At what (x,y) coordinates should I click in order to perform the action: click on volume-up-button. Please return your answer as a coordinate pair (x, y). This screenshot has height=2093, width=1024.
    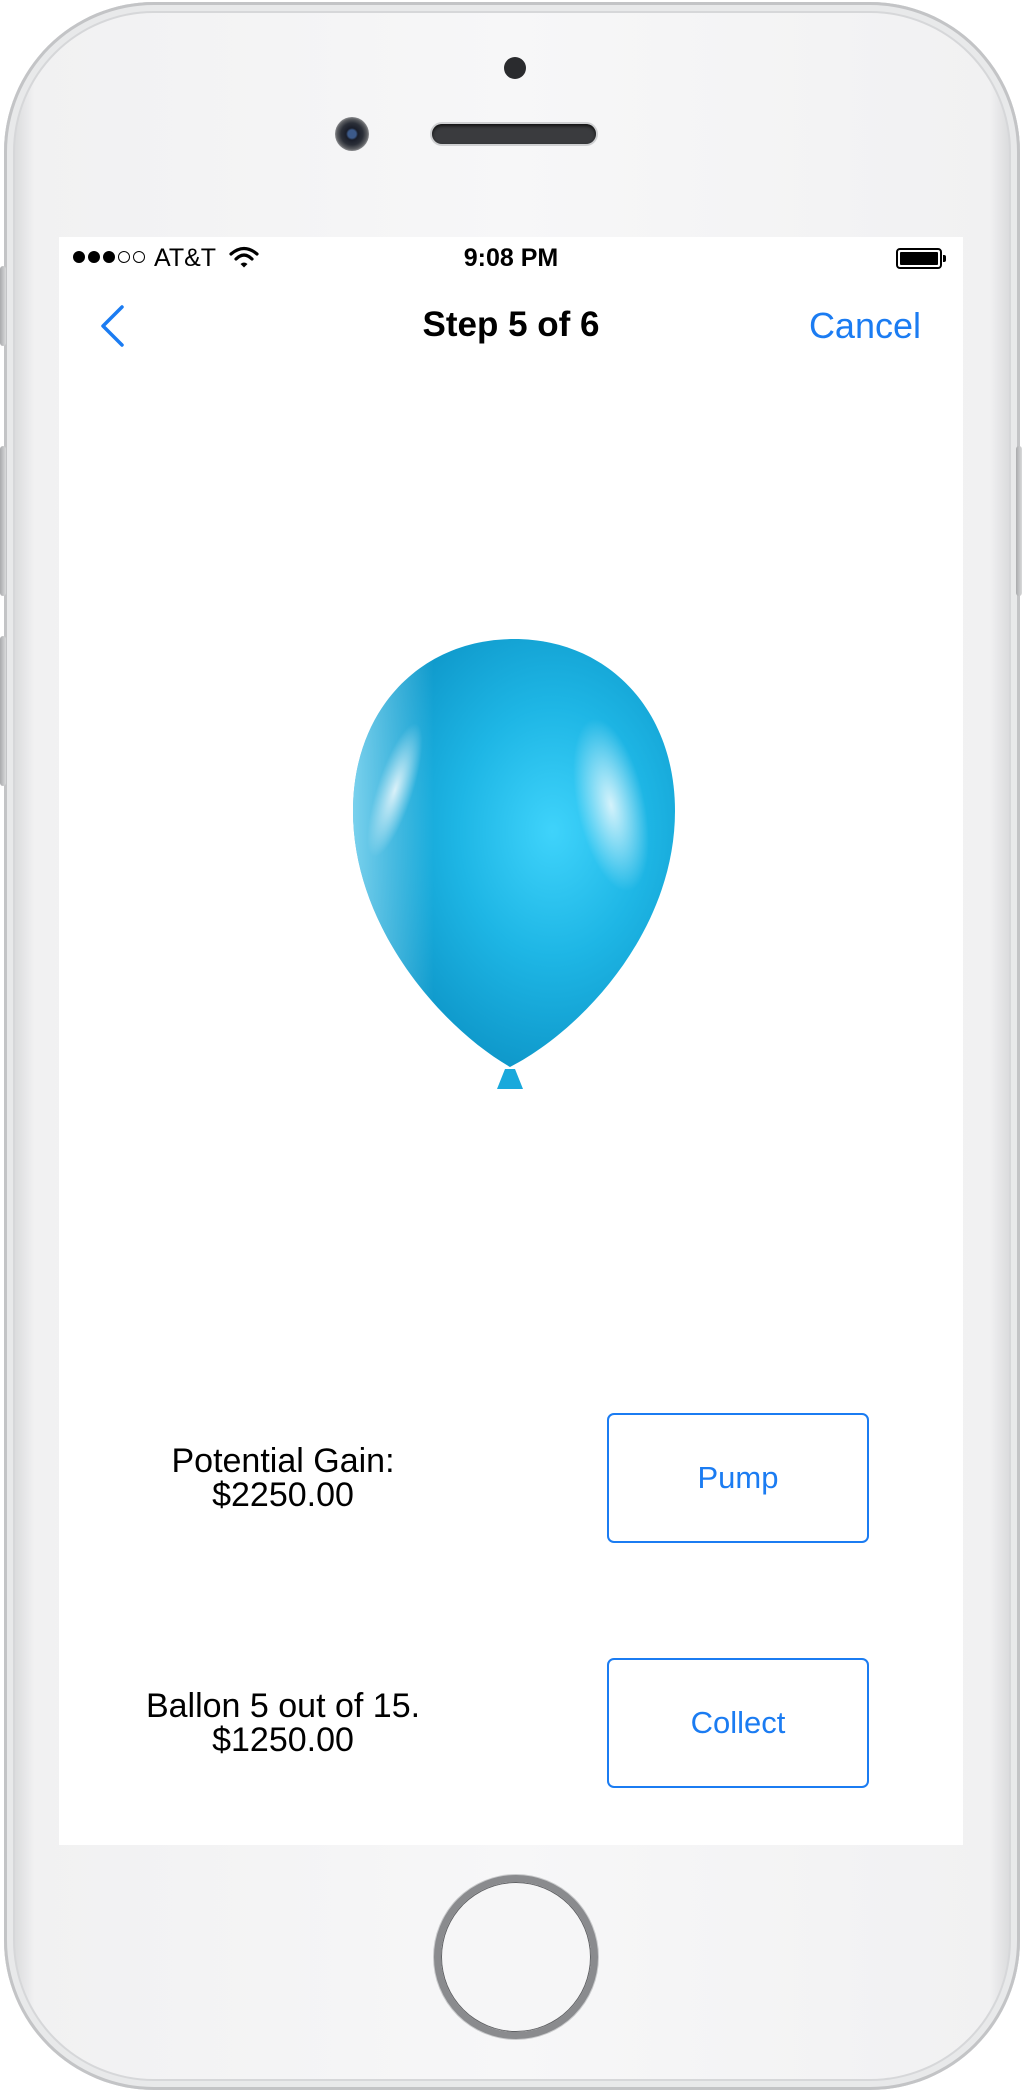
    Looking at the image, I should click on (3, 521).